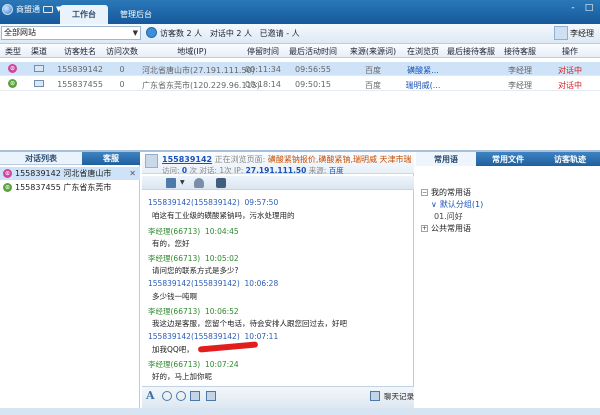 This screenshot has height=415, width=600. What do you see at coordinates (263, 51) in the screenshot?
I see `col-stay: 停留时间` at bounding box center [263, 51].